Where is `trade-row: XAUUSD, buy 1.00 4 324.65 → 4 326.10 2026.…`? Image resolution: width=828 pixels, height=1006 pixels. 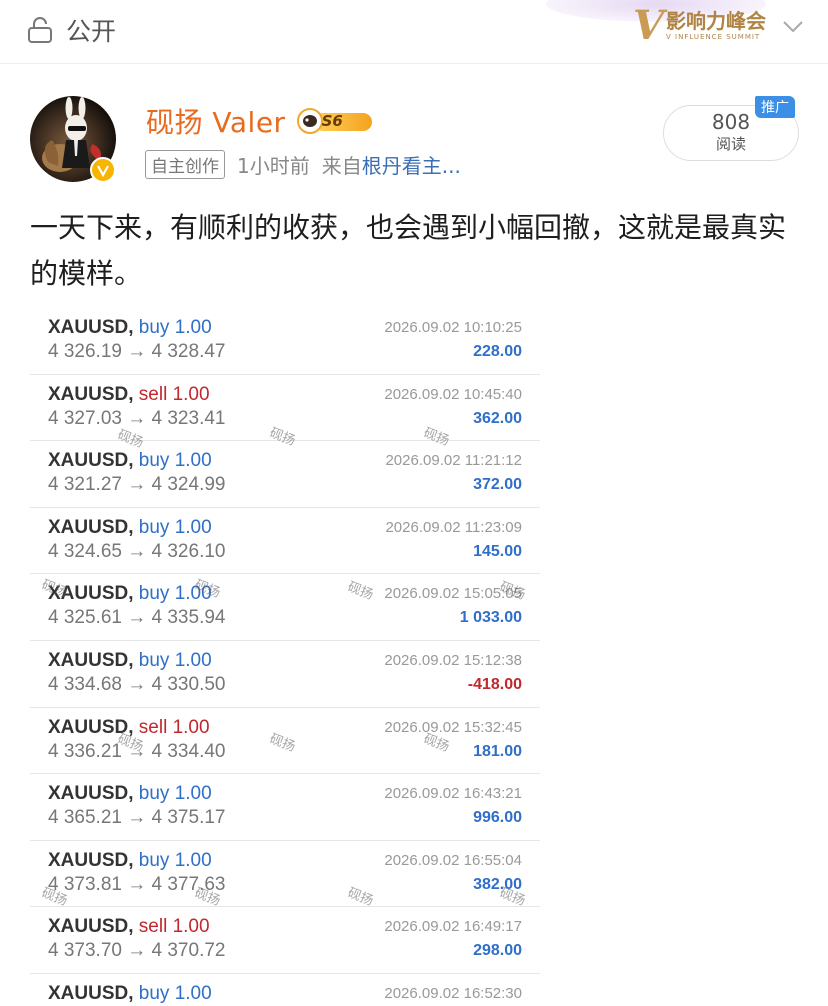
trade-row: XAUUSD, buy 1.00 4 324.65 → 4 326.10 2026.… is located at coordinates (285, 541).